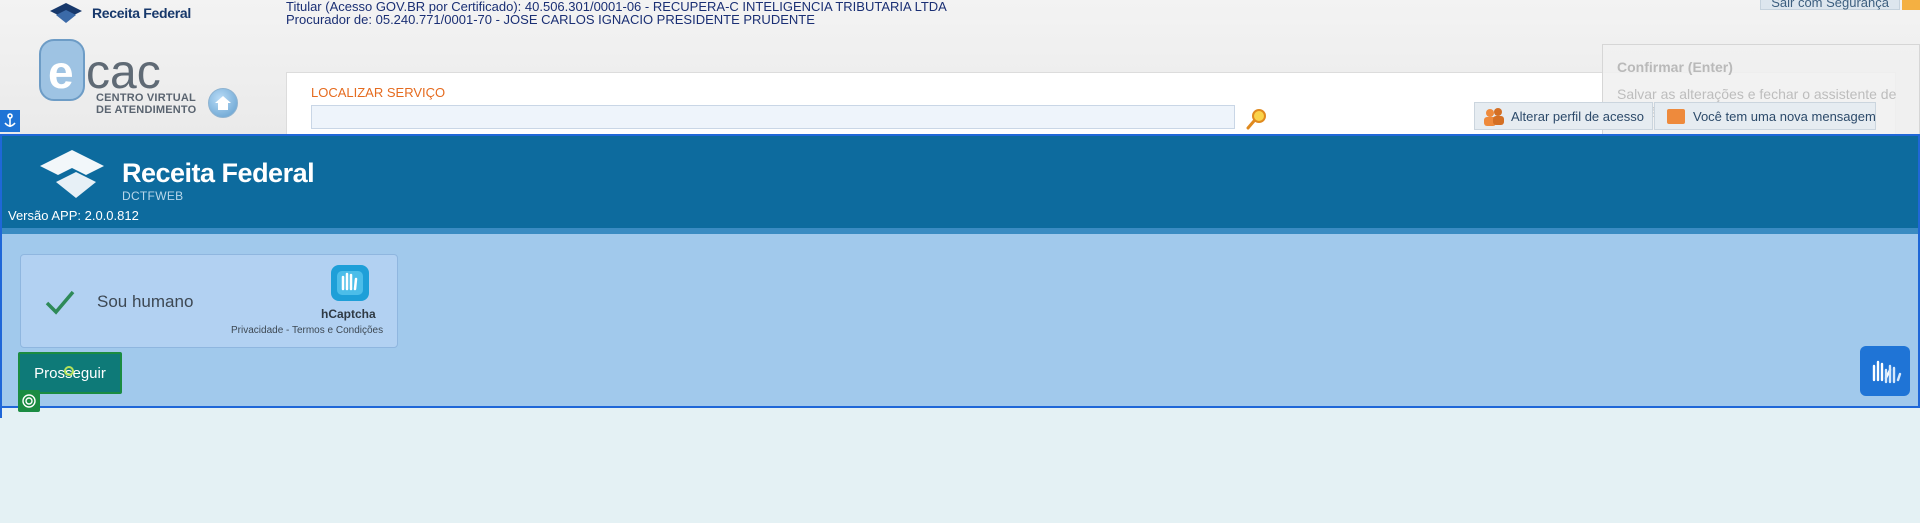 The width and height of the screenshot is (1920, 523). What do you see at coordinates (1830, 5) in the screenshot?
I see `logout-button: Sair com Segurança` at bounding box center [1830, 5].